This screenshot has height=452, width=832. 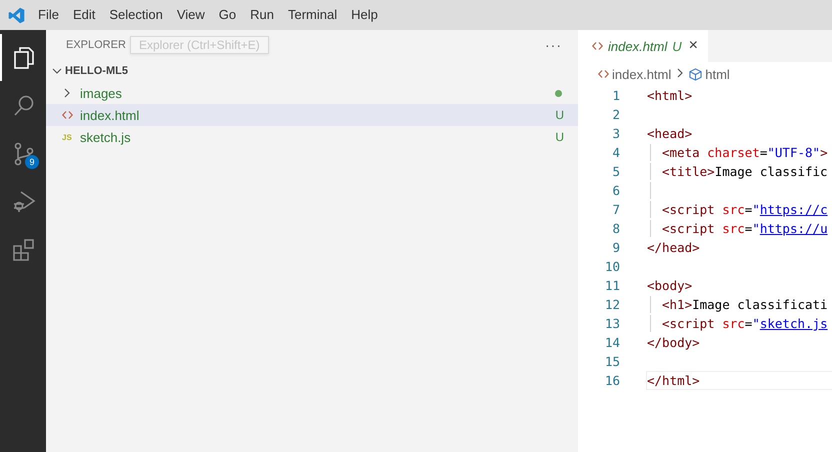 I want to click on editor-tab: index.html U ×, so click(x=643, y=46).